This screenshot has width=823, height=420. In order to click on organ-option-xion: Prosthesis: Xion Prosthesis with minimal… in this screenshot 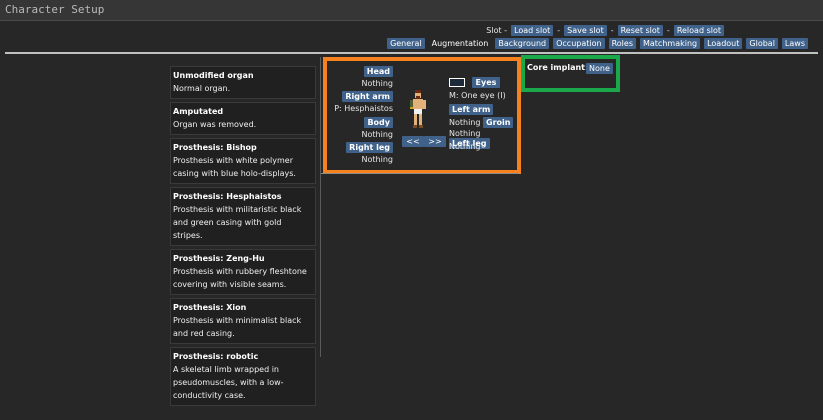, I will do `click(243, 321)`.